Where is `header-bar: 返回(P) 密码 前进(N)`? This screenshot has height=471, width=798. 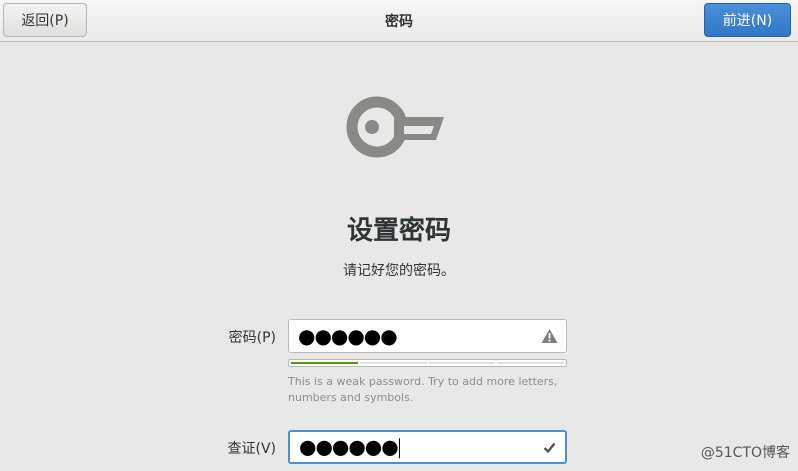 header-bar: 返回(P) 密码 前进(N) is located at coordinates (399, 21).